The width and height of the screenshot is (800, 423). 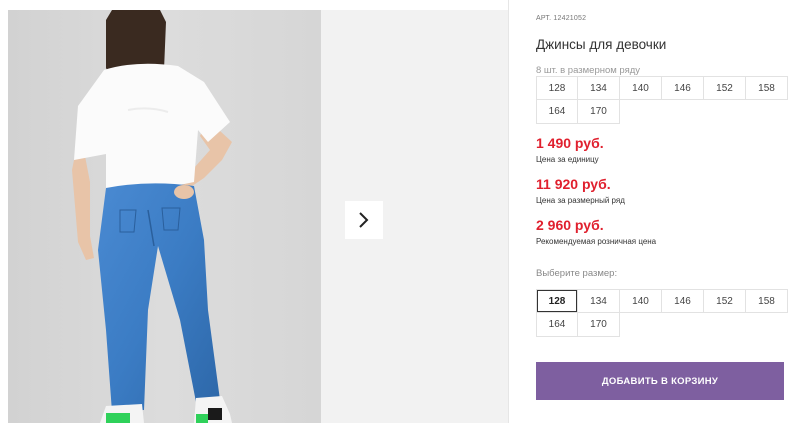 I want to click on product-title: Джинсы для девочки, so click(x=601, y=44).